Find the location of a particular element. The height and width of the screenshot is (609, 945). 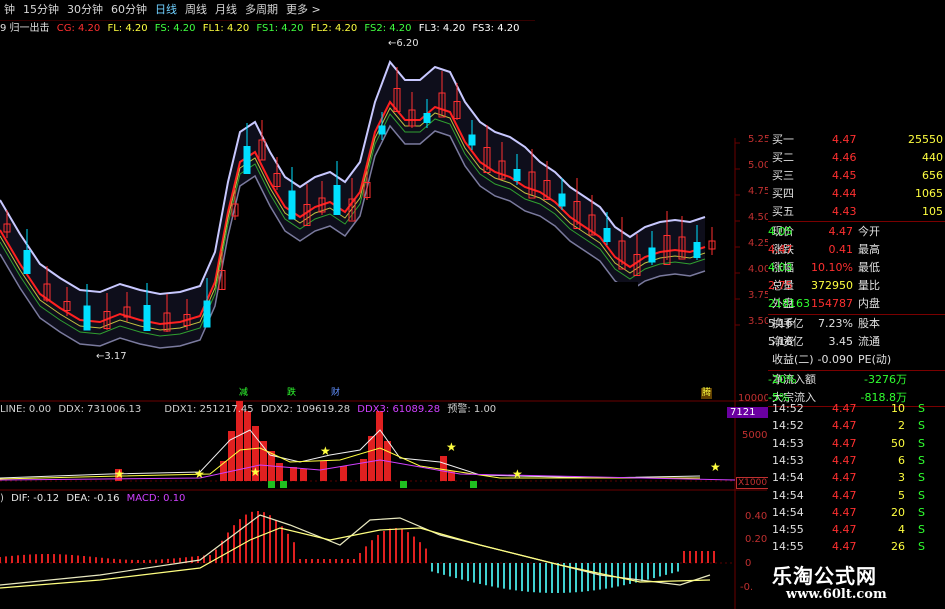

stat-value: 7.23% is located at coordinates (835, 323).